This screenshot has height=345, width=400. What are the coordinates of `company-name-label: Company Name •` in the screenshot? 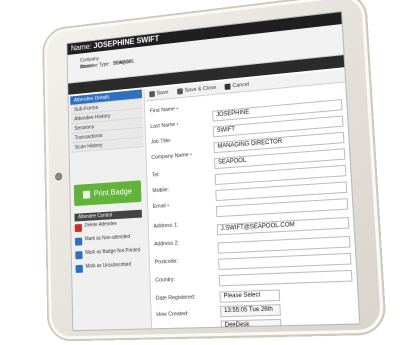 It's located at (179, 156).